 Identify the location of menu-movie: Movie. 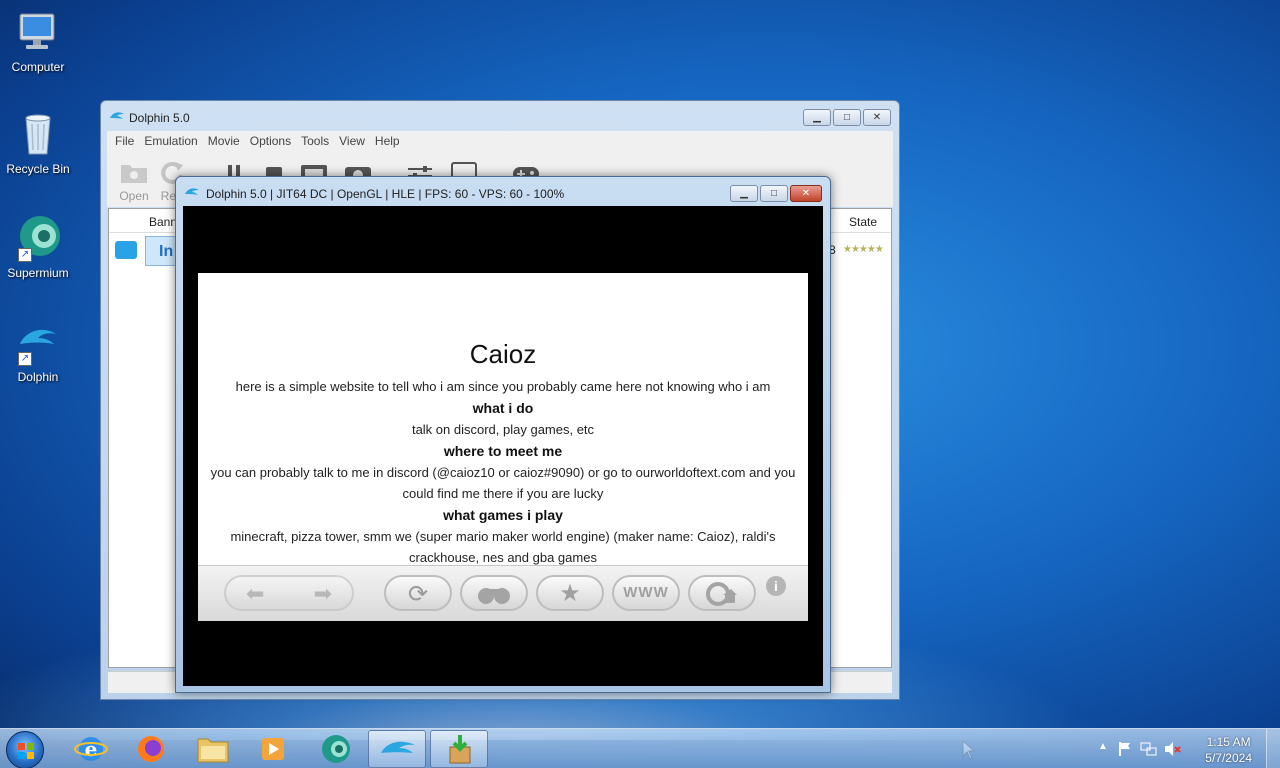
(228, 141).